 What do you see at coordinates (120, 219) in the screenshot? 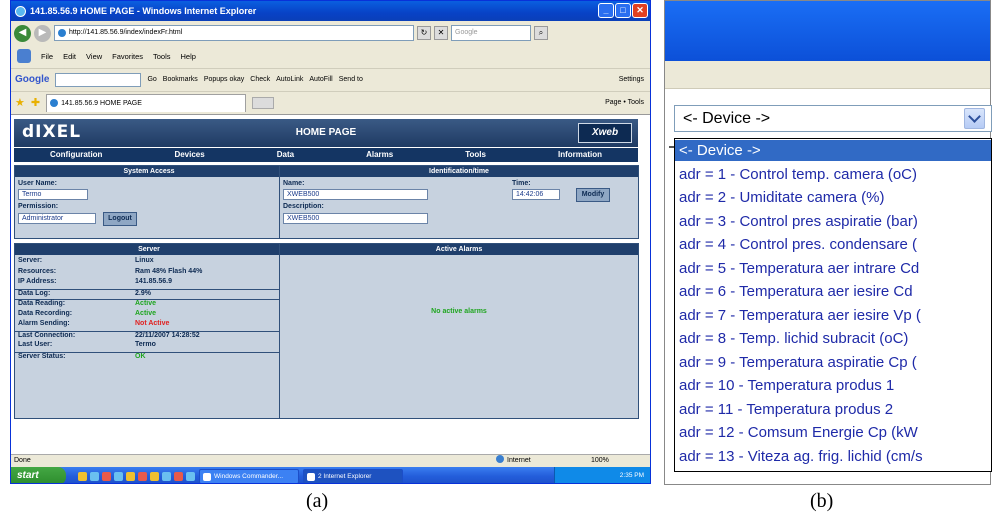
I see `logout-button: Logout` at bounding box center [120, 219].